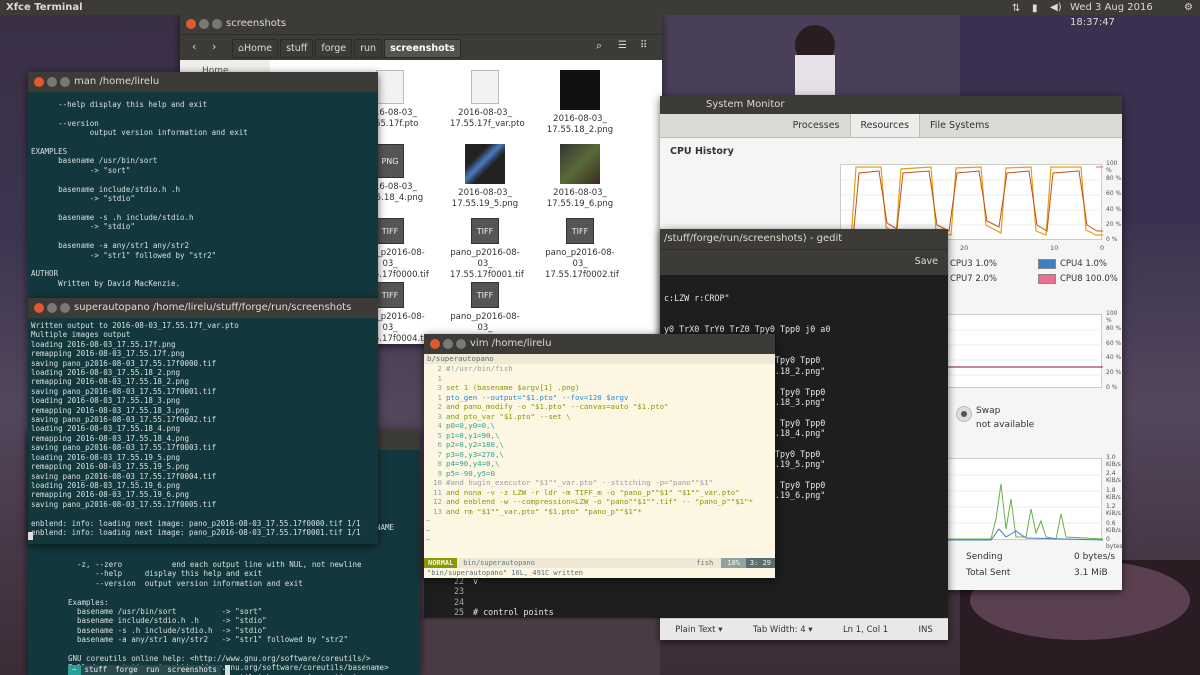 The height and width of the screenshot is (675, 1200). Describe the element at coordinates (194, 46) in the screenshot. I see `back-icon: ‹` at that location.